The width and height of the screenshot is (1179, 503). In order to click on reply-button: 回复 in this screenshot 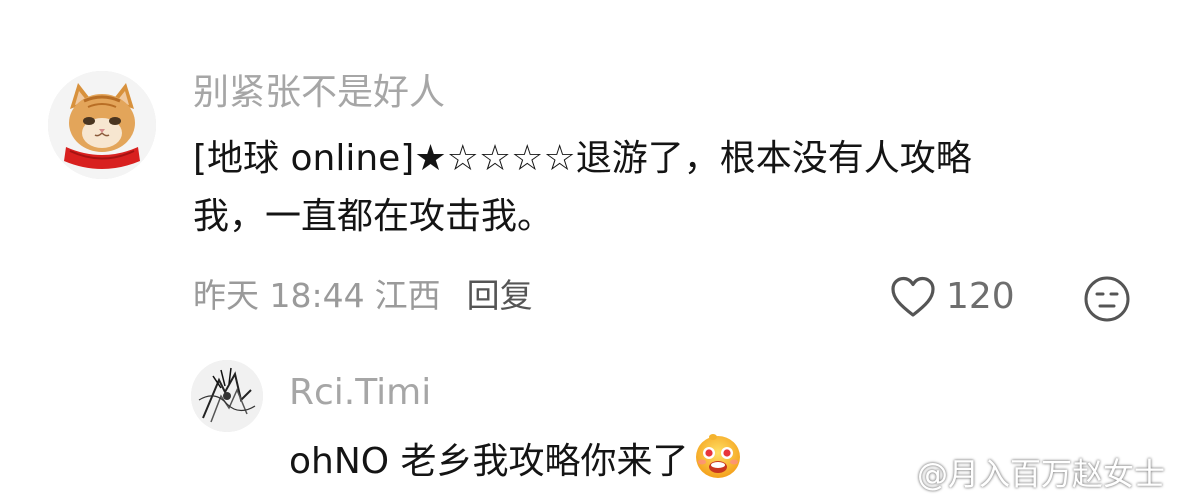, I will do `click(500, 295)`.